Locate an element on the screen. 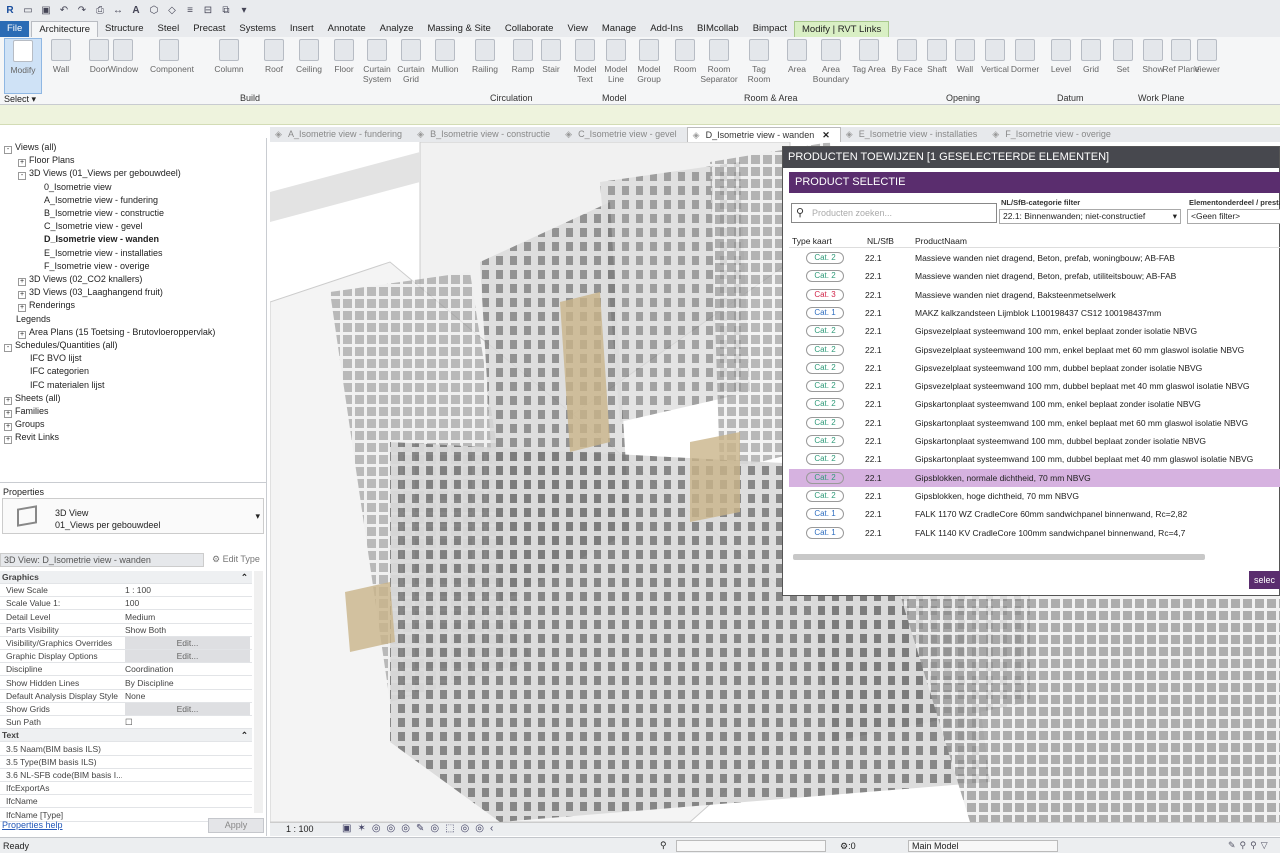  type-selector: 3D View 01_Views per gebouwdeel ▾ is located at coordinates (133, 516).